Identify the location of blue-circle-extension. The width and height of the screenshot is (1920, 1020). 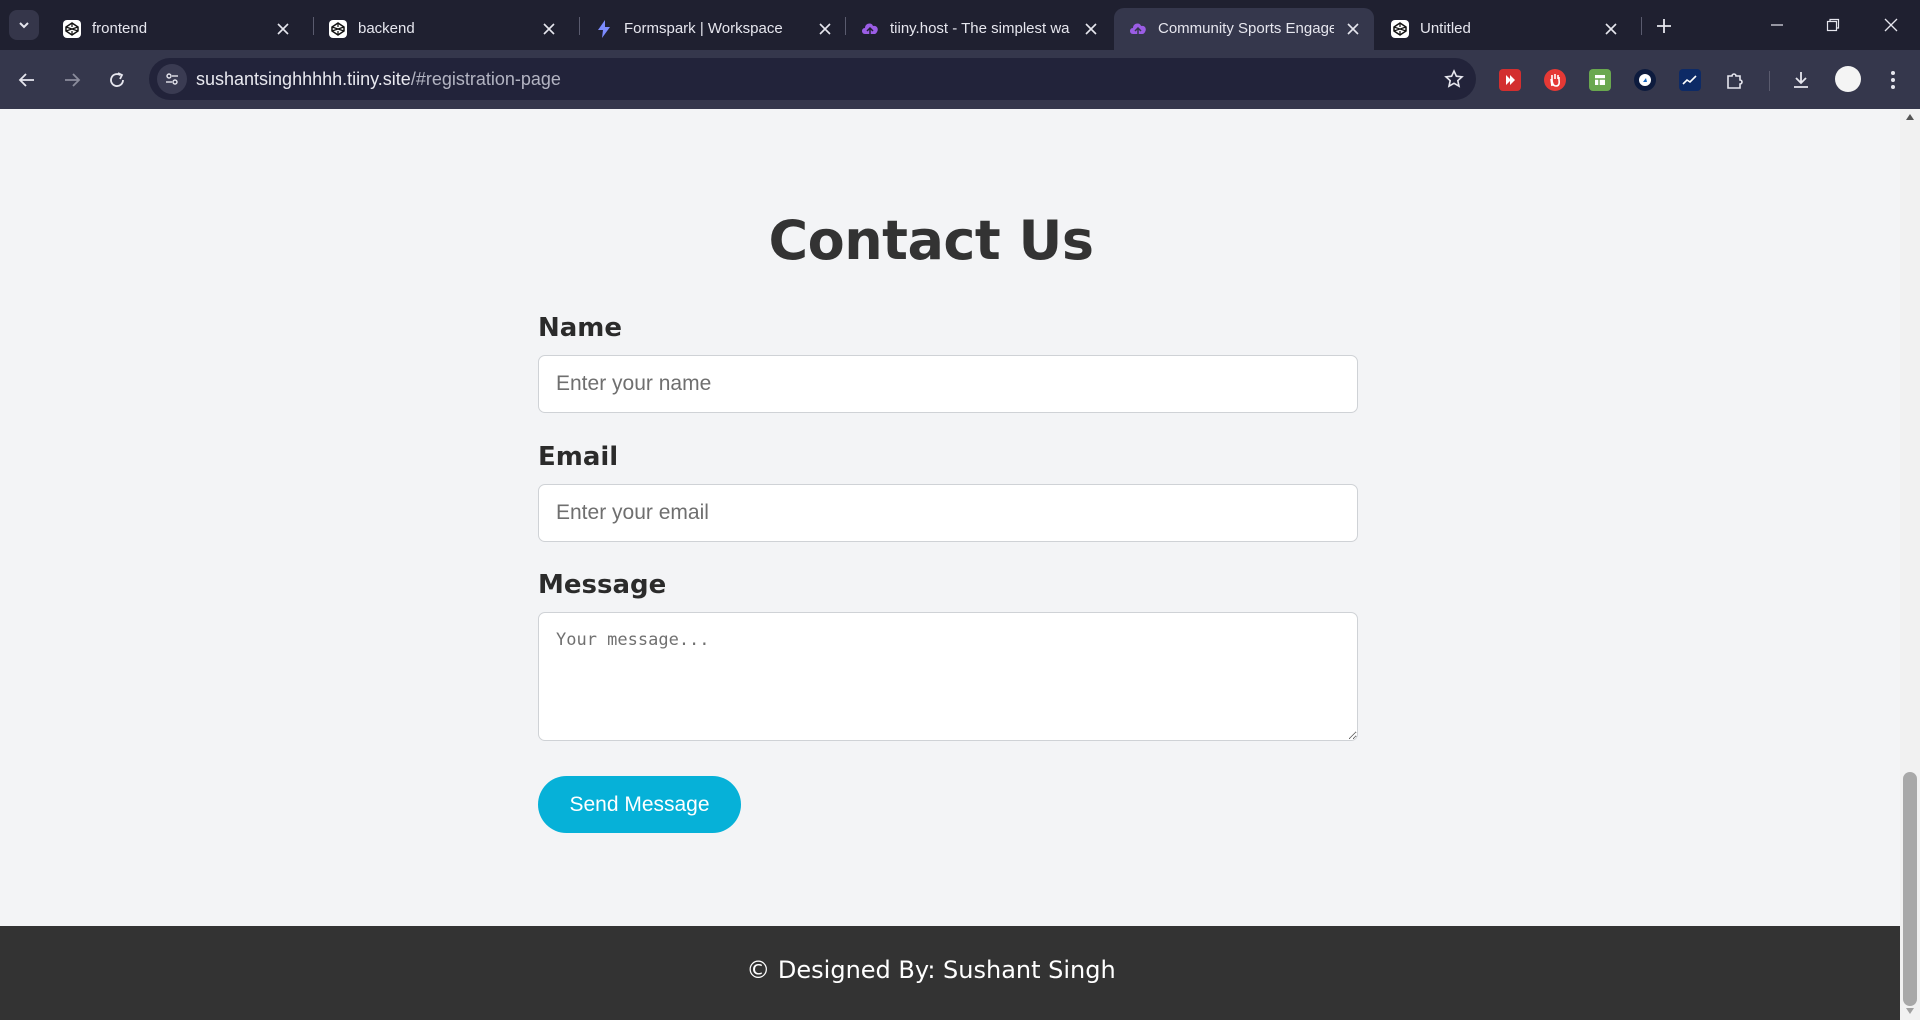
(1645, 80).